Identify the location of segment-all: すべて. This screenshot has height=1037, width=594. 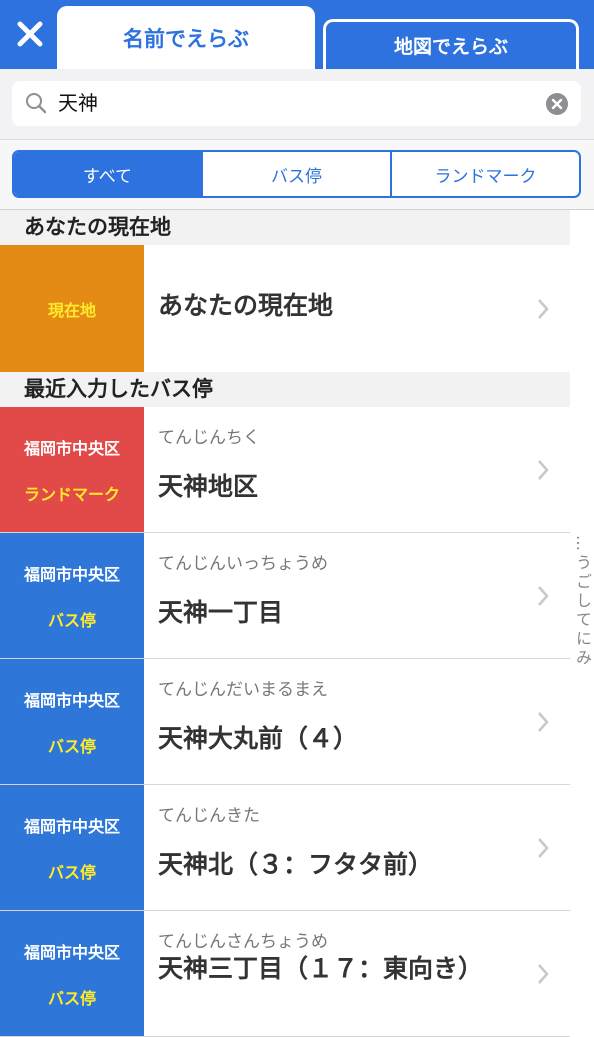
(108, 174).